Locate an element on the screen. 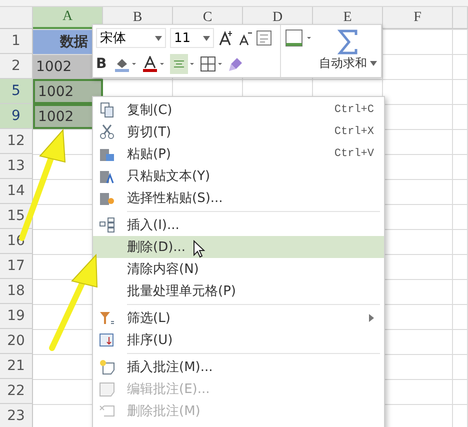 The height and width of the screenshot is (427, 468). row-header: 19 is located at coordinates (16, 316).